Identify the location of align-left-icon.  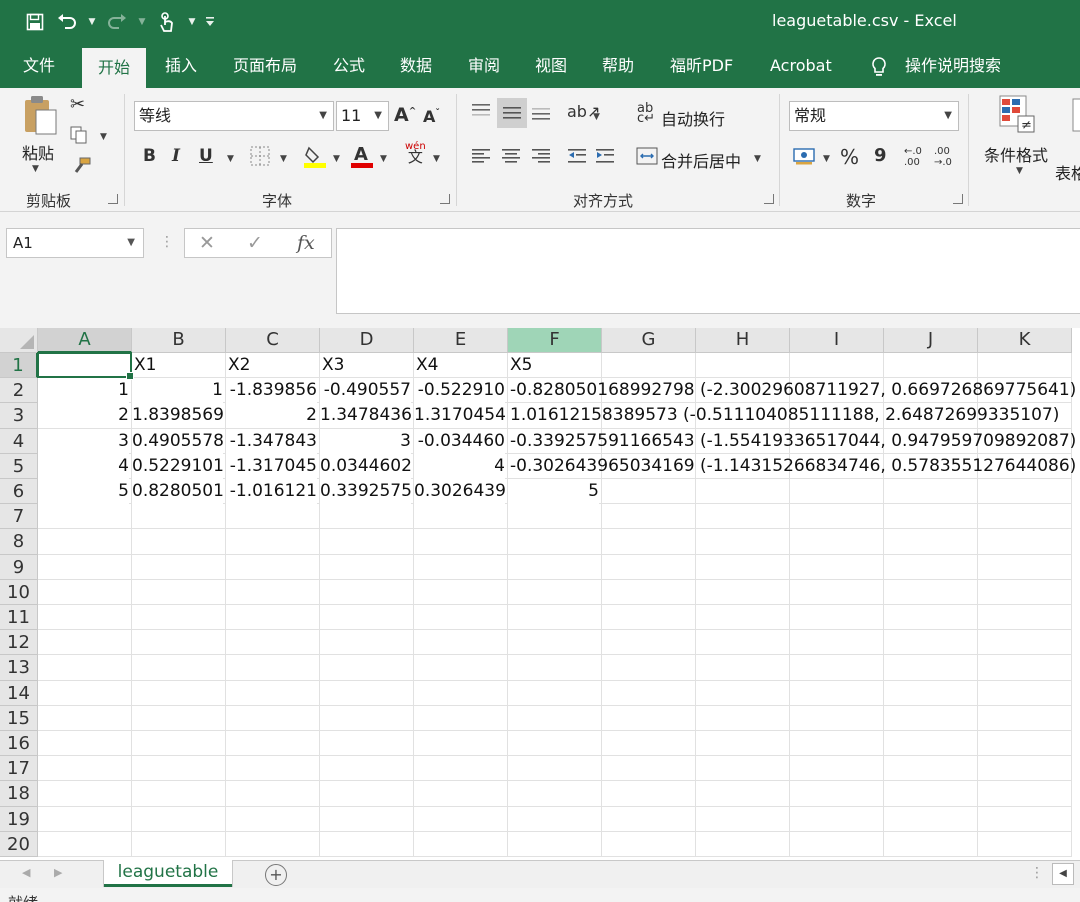
(481, 158).